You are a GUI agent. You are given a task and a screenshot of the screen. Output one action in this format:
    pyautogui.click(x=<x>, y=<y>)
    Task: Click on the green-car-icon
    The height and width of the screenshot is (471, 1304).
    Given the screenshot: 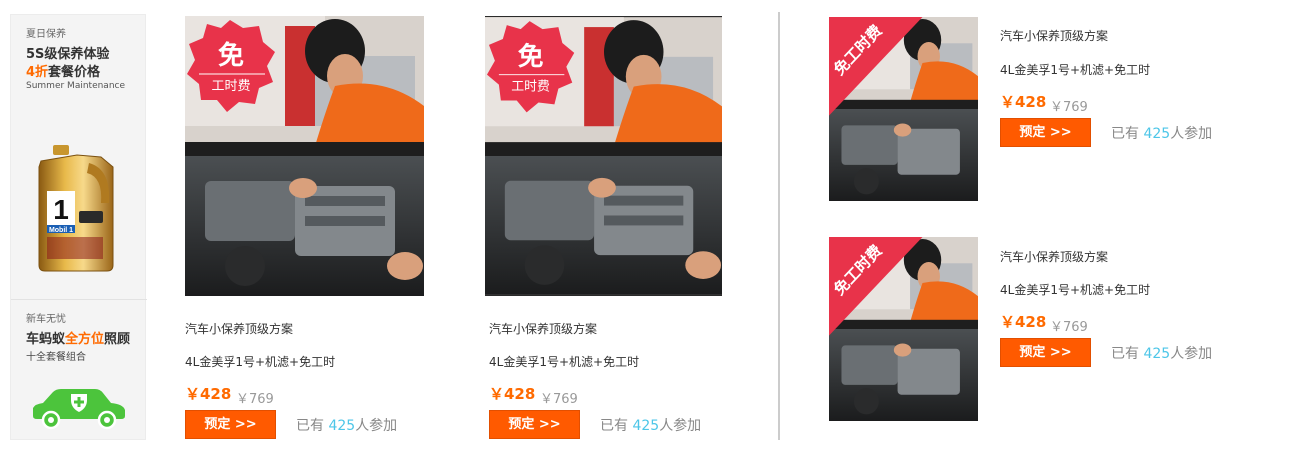 What is the action you would take?
    pyautogui.click(x=79, y=409)
    